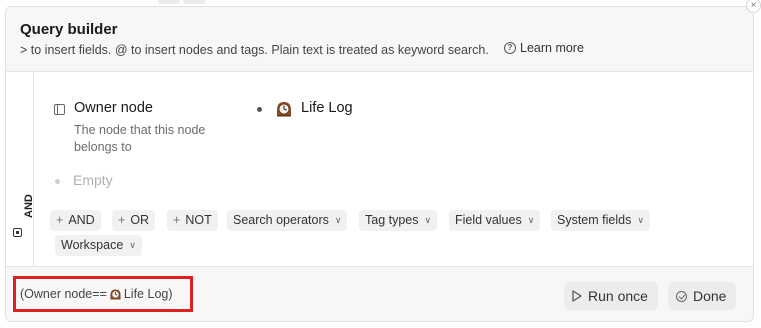 The width and height of the screenshot is (761, 328). What do you see at coordinates (29, 206) in the screenshot?
I see `and-operator-label: AND` at bounding box center [29, 206].